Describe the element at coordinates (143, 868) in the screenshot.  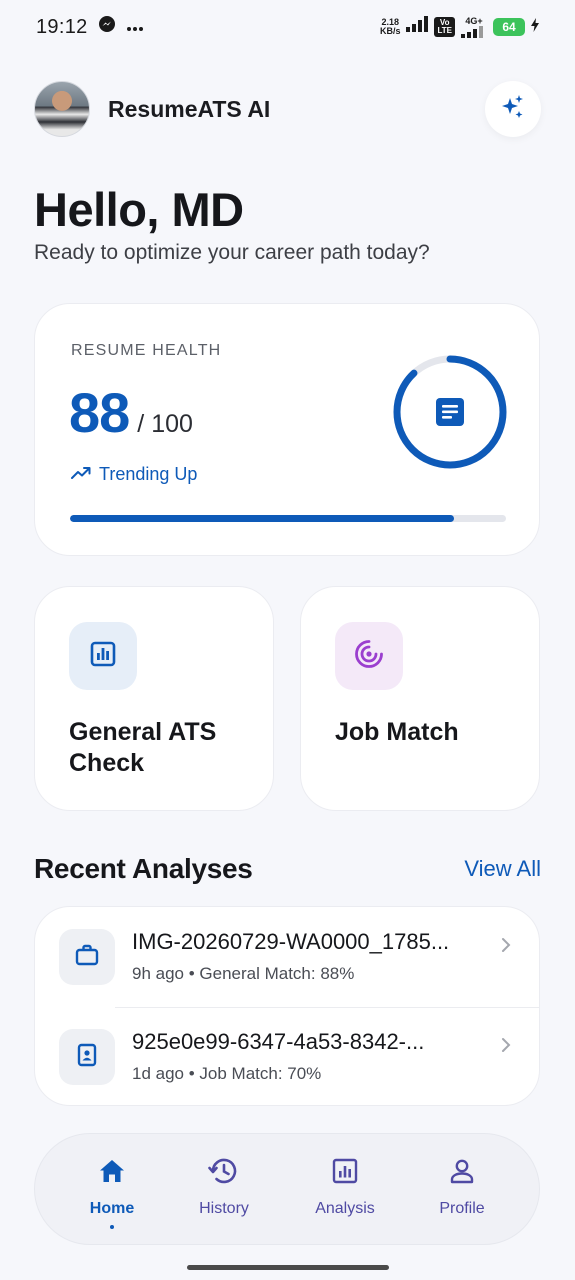
I see `recent-analyses-title: Recent Analyses` at that location.